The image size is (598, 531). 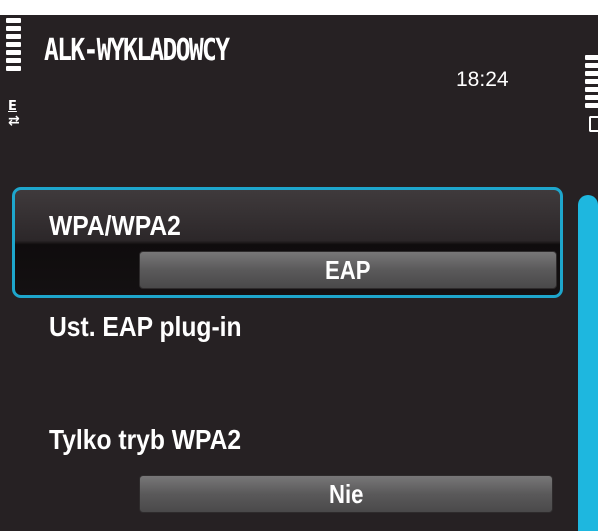 I want to click on network-e-icon: E ⇄, so click(x=16, y=120).